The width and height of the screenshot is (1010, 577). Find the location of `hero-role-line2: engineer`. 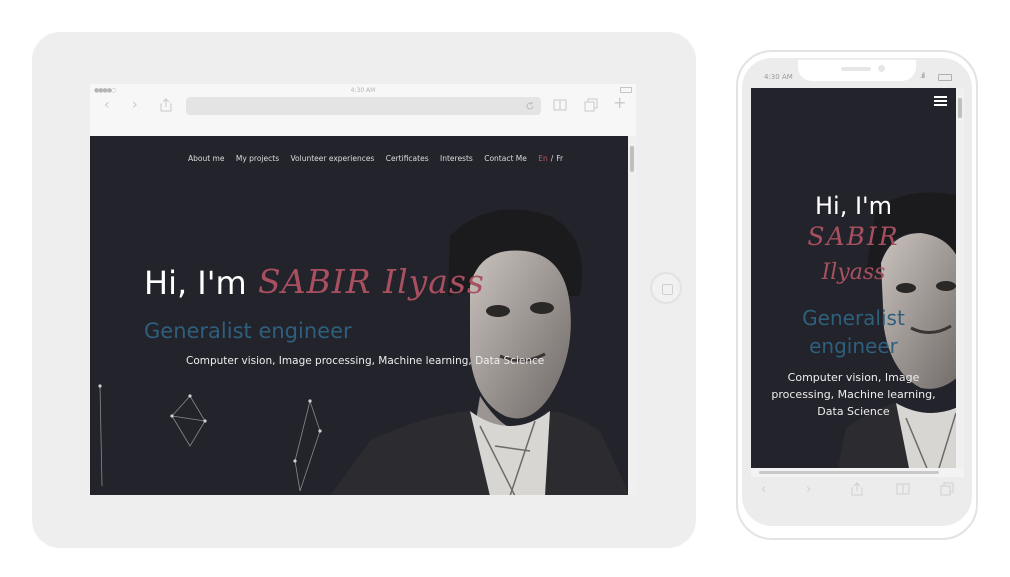

hero-role-line2: engineer is located at coordinates (853, 346).